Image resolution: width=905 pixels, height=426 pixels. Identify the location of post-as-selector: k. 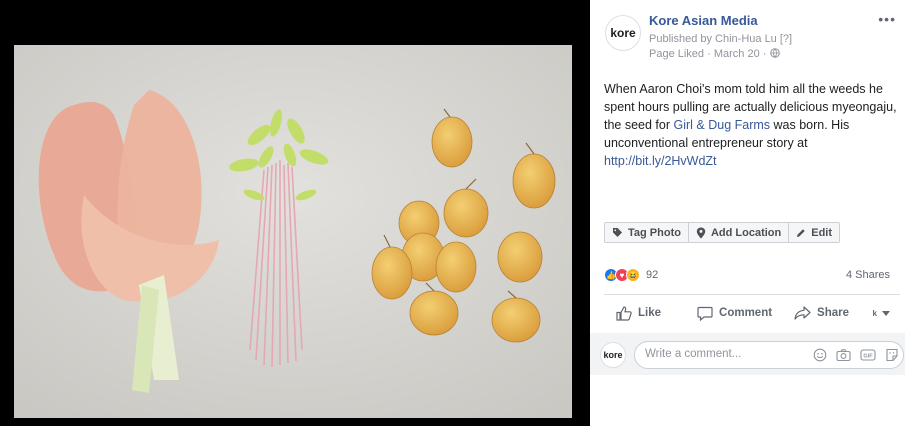
(884, 313).